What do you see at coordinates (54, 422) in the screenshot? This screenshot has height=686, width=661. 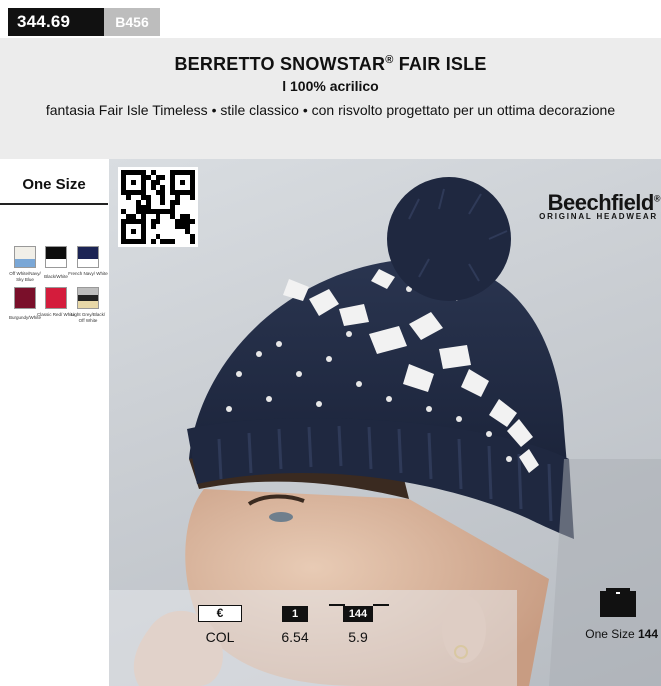 I see `side-panel` at bounding box center [54, 422].